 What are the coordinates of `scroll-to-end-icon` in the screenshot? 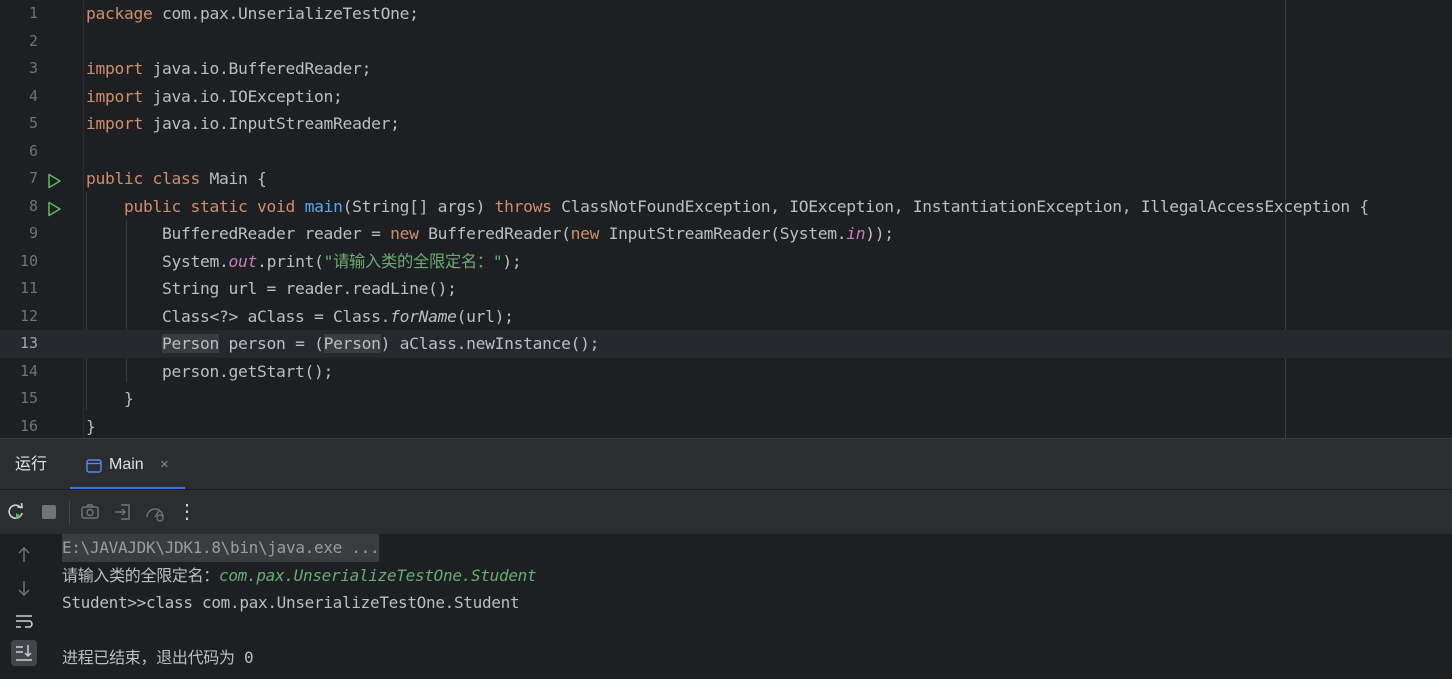 It's located at (24, 653).